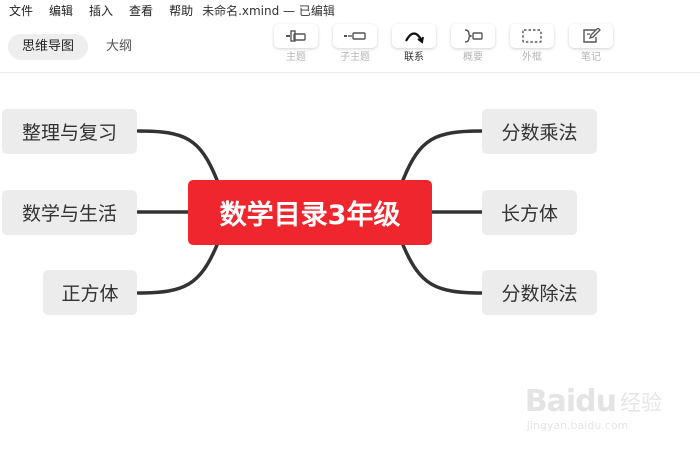 This screenshot has height=450, width=700. I want to click on toolbar: 思维导图 大纲 主题 子主题 联系 概要 外框 笔记, so click(350, 46).